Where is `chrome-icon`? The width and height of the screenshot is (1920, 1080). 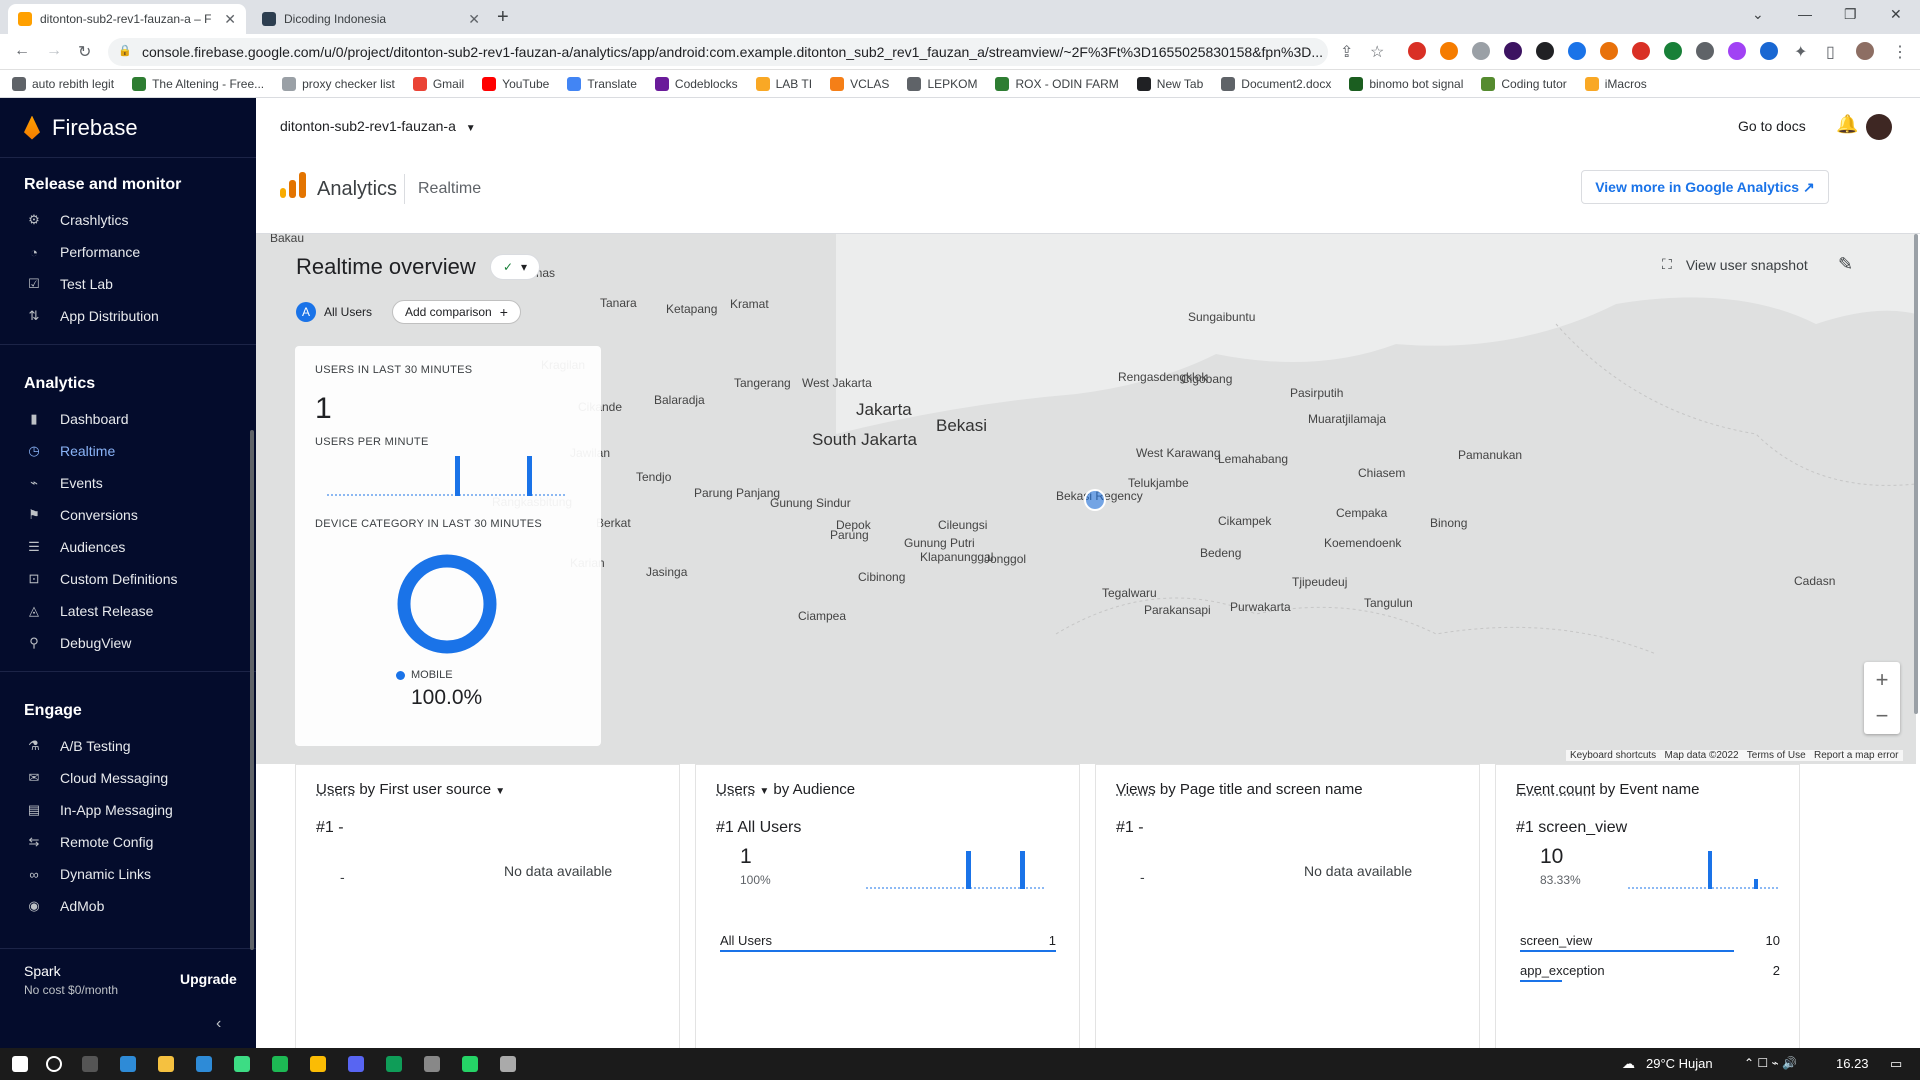 chrome-icon is located at coordinates (318, 1064).